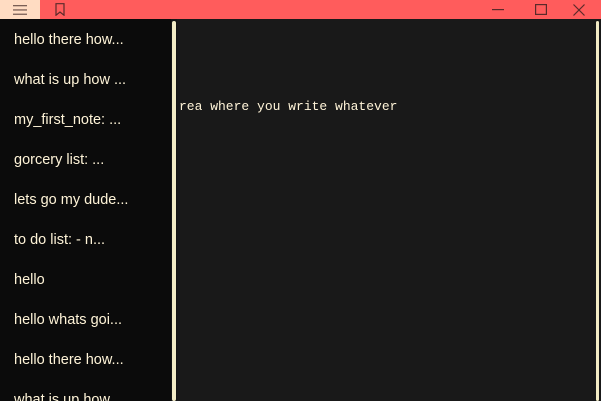 This screenshot has width=601, height=401. I want to click on bookmark-button, so click(60, 9).